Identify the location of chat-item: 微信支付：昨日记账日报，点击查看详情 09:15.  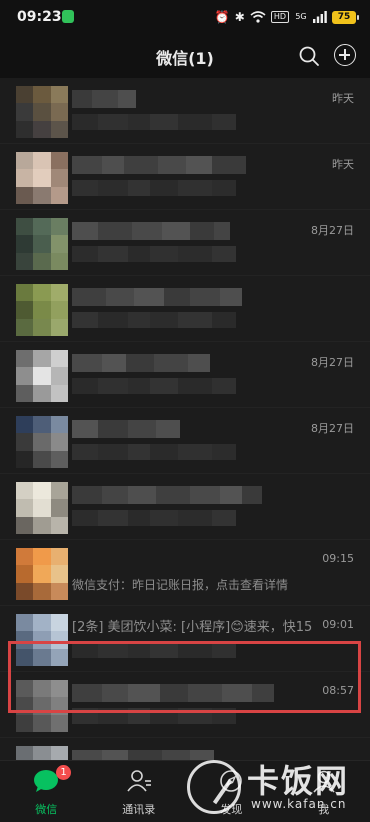
(185, 573).